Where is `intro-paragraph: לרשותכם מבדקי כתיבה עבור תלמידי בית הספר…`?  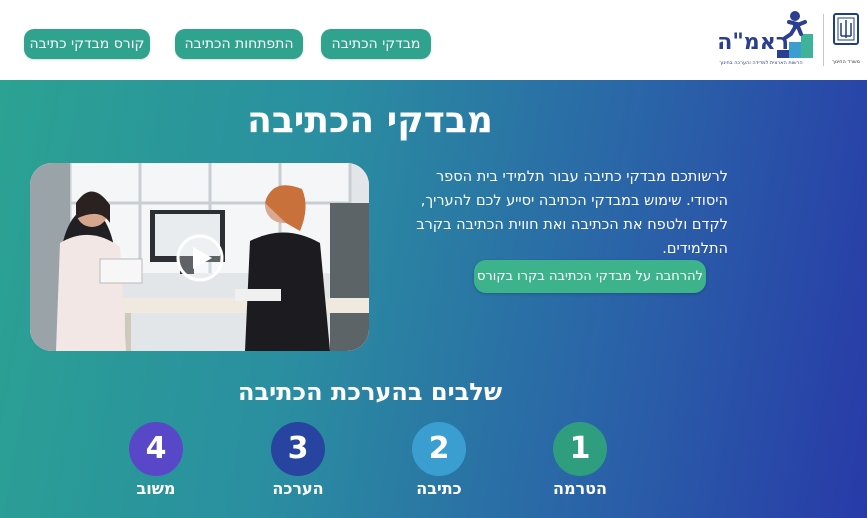 intro-paragraph: לרשותכם מבדקי כתיבה עבור תלמידי בית הספר… is located at coordinates (572, 213).